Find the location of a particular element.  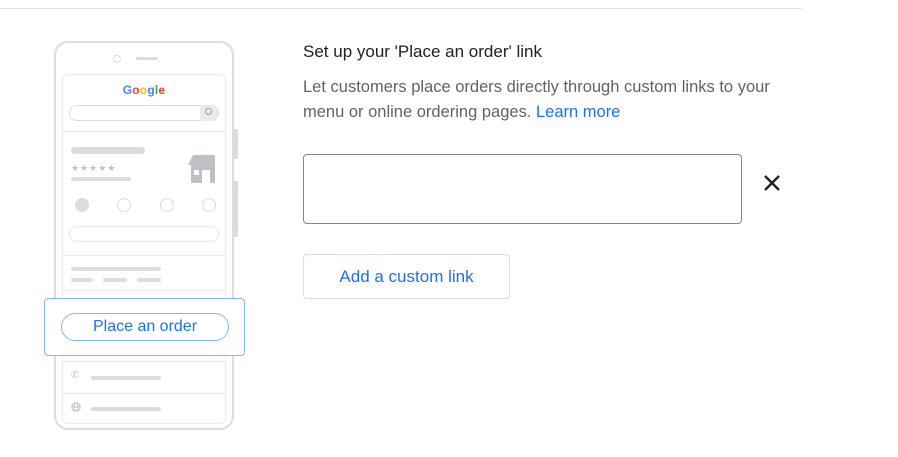

placeholder-pill is located at coordinates (144, 234).